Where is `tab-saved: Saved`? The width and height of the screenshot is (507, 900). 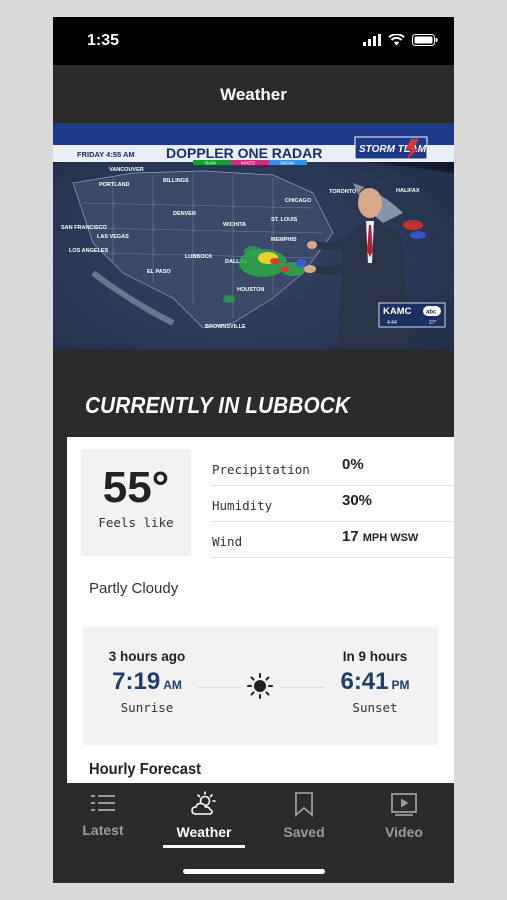 tab-saved: Saved is located at coordinates (304, 815).